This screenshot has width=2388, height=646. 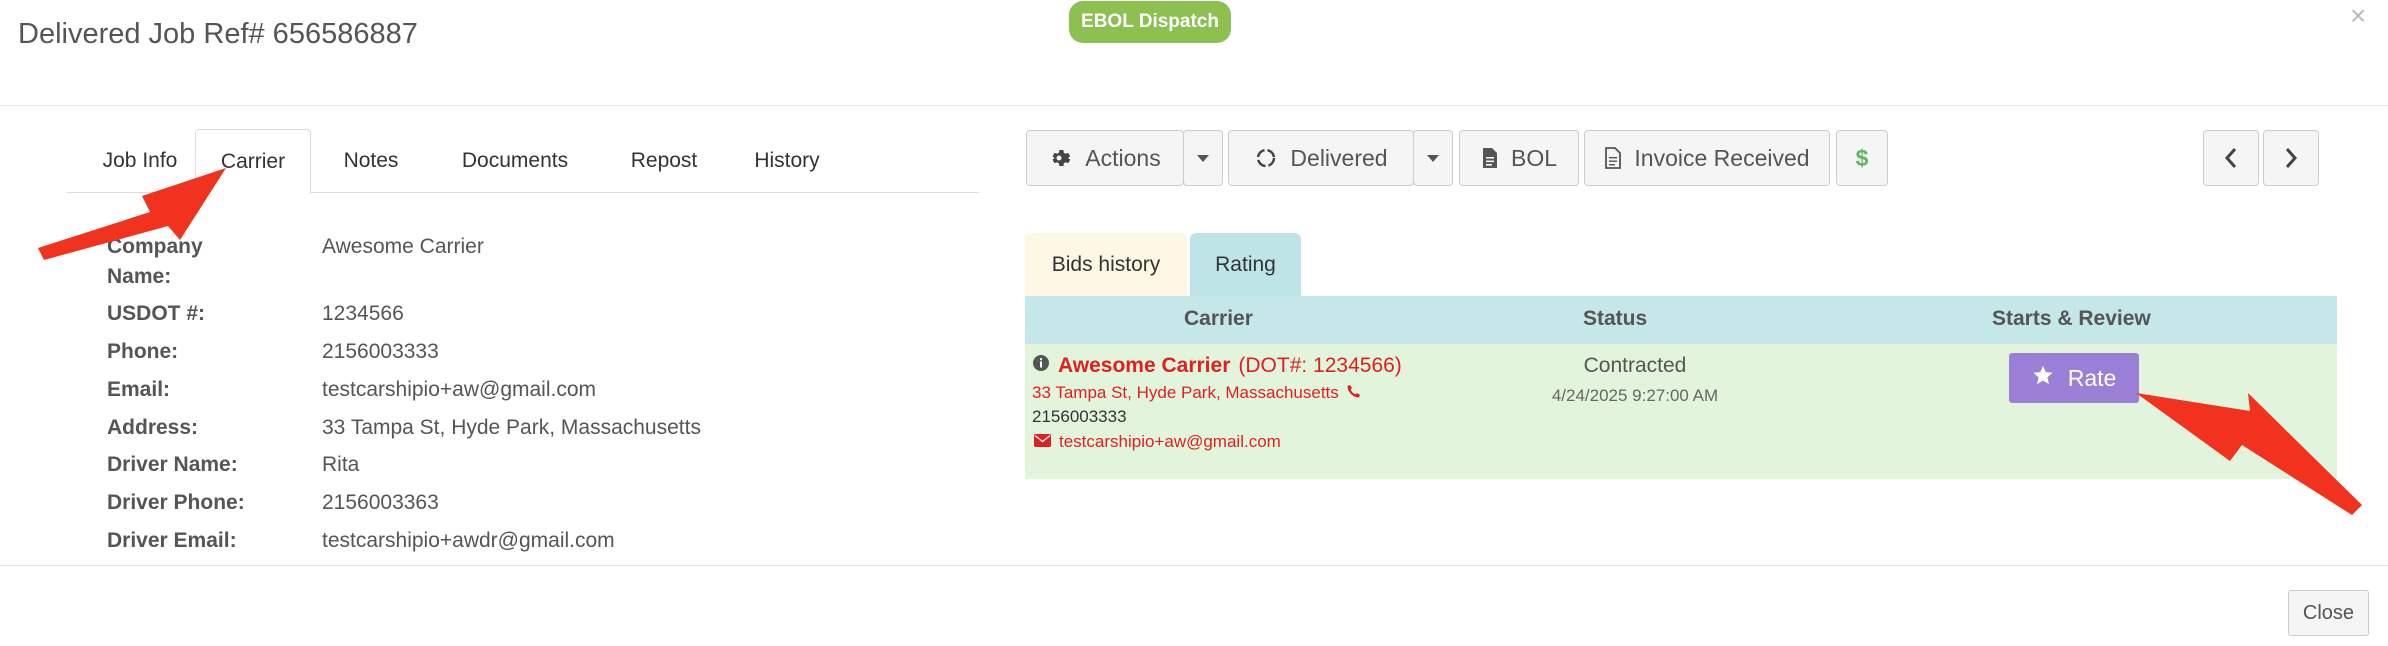 What do you see at coordinates (1041, 366) in the screenshot?
I see `info-icon` at bounding box center [1041, 366].